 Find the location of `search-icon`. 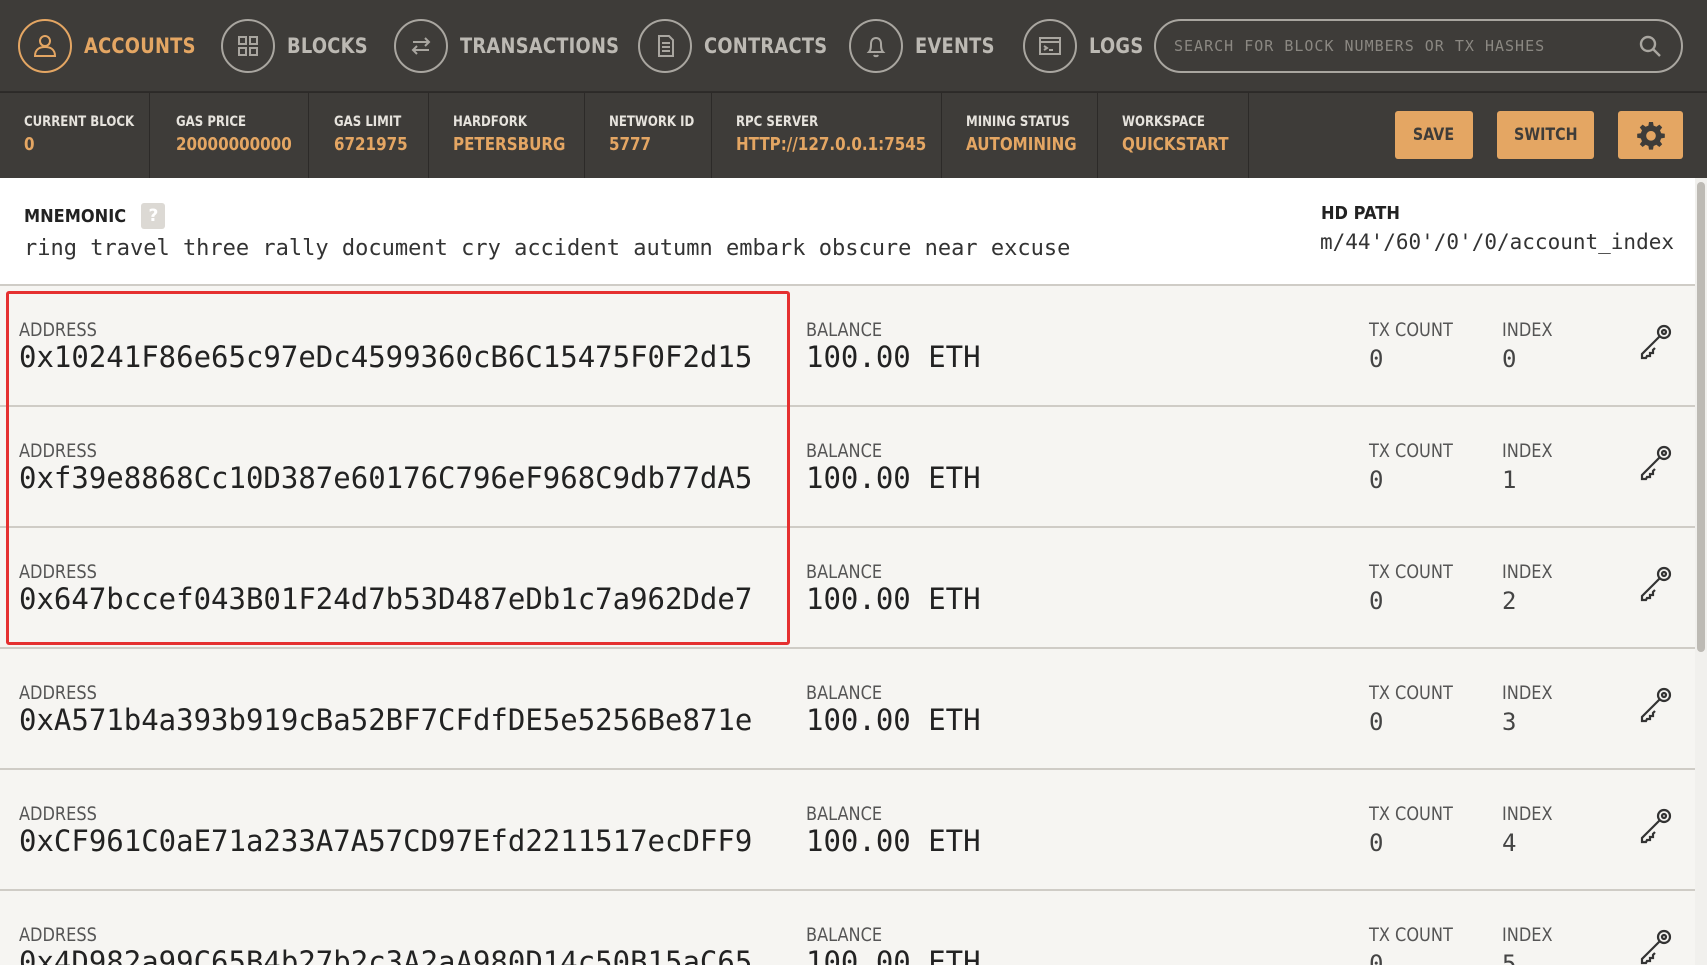

search-icon is located at coordinates (1650, 46).